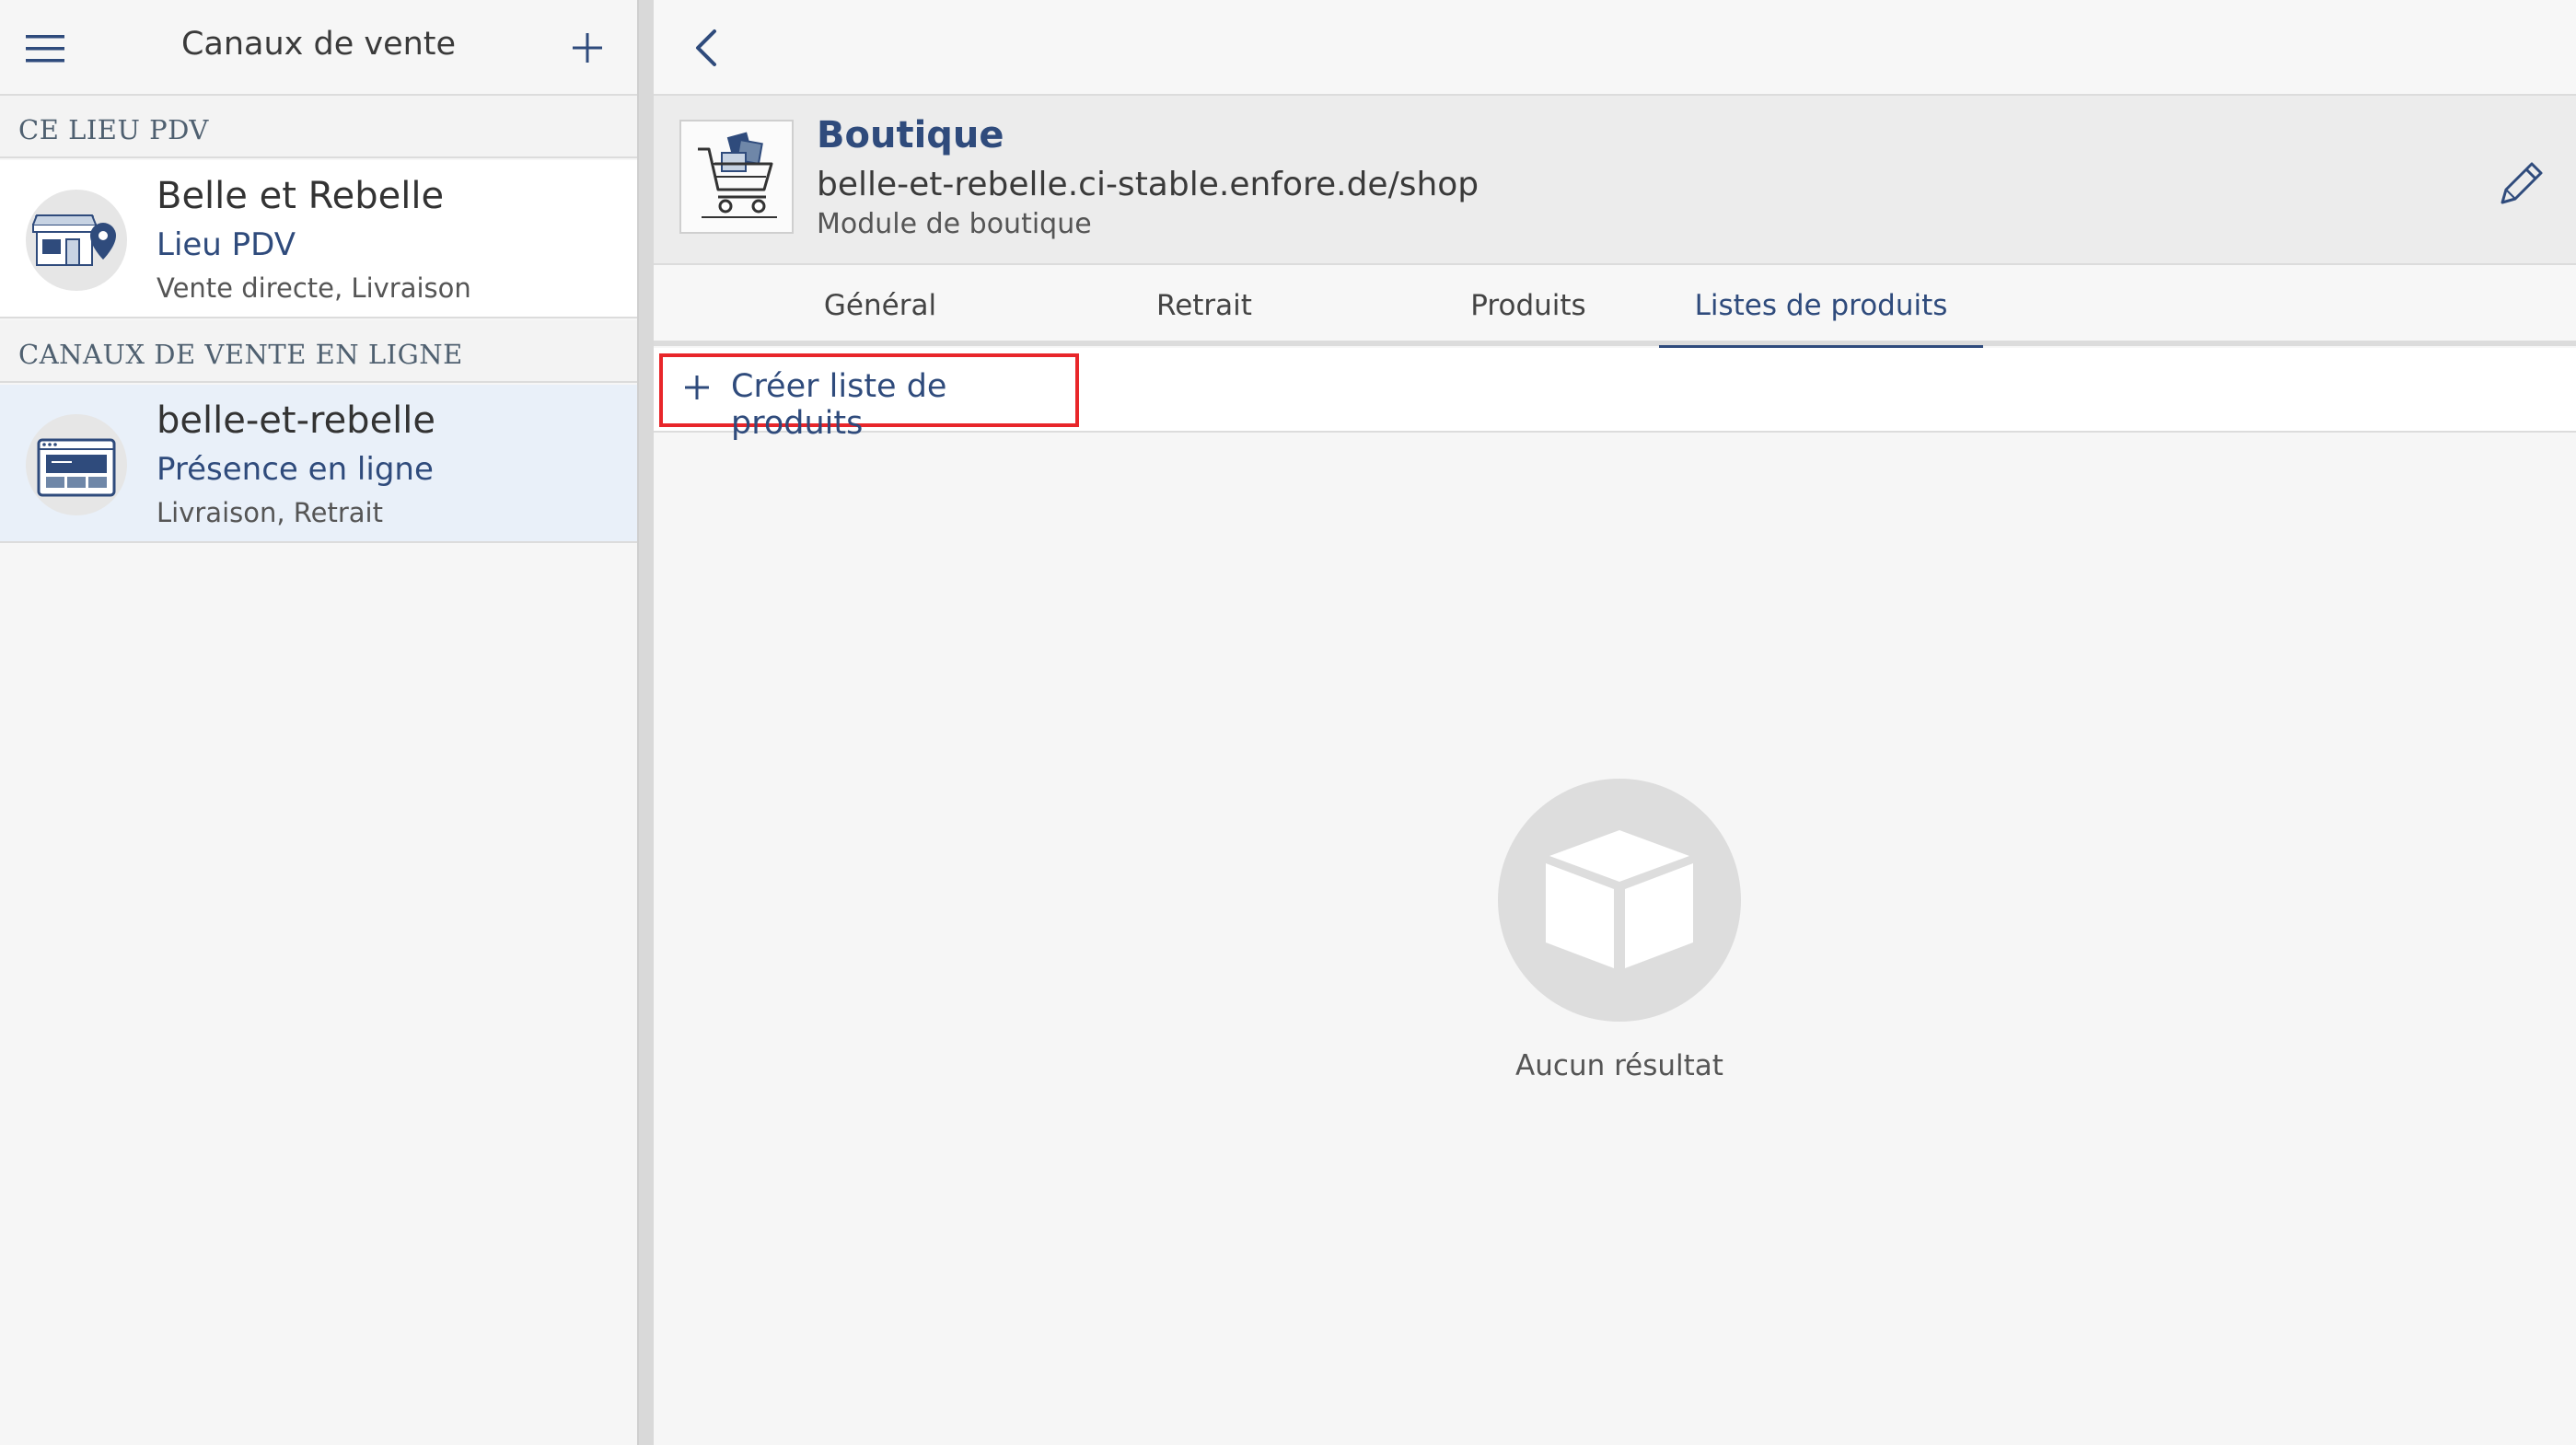 The width and height of the screenshot is (2576, 1445). What do you see at coordinates (880, 305) in the screenshot?
I see `tab-general: Général` at bounding box center [880, 305].